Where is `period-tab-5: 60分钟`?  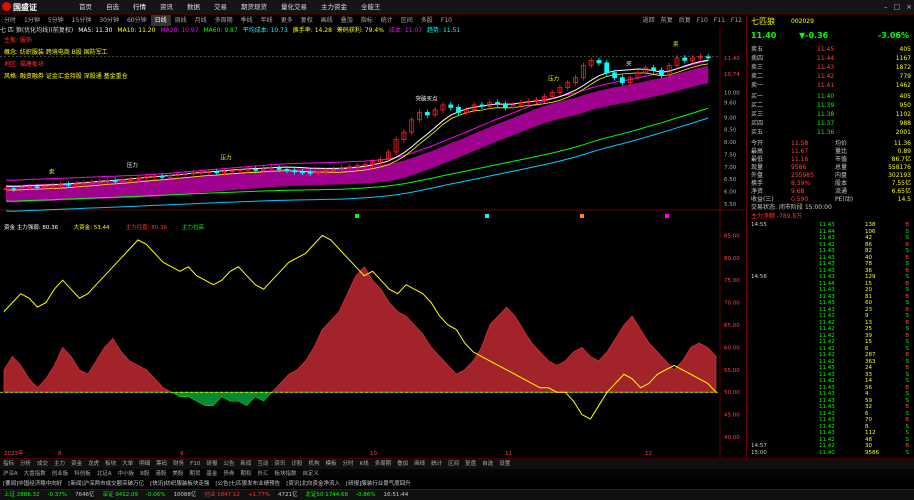 period-tab-5: 60分钟 is located at coordinates (137, 20).